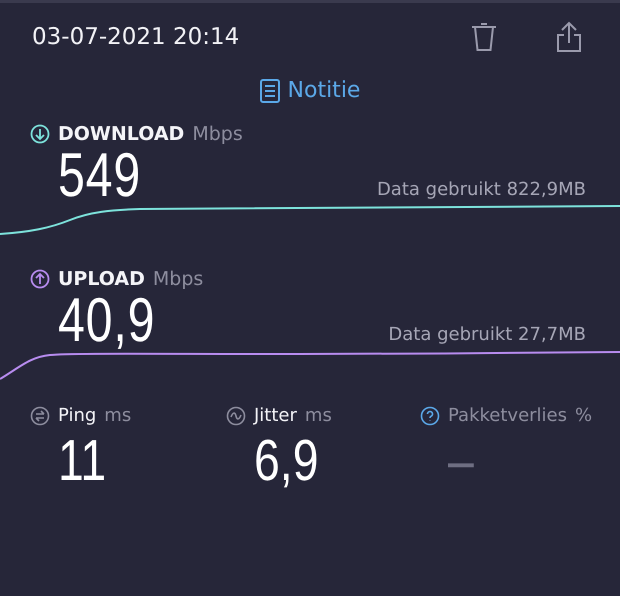  Describe the element at coordinates (40, 134) in the screenshot. I see `arrow-down-icon` at that location.